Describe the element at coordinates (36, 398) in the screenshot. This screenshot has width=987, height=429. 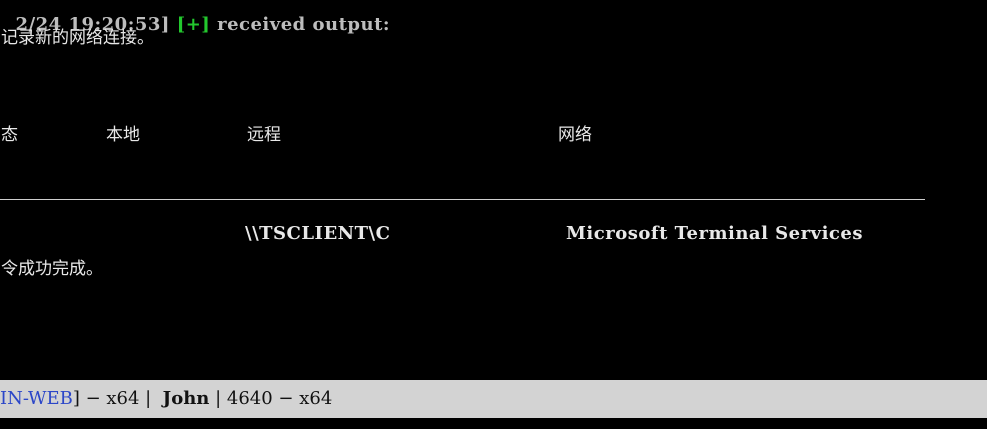
I see `status-host-name: IN-WEB` at that location.